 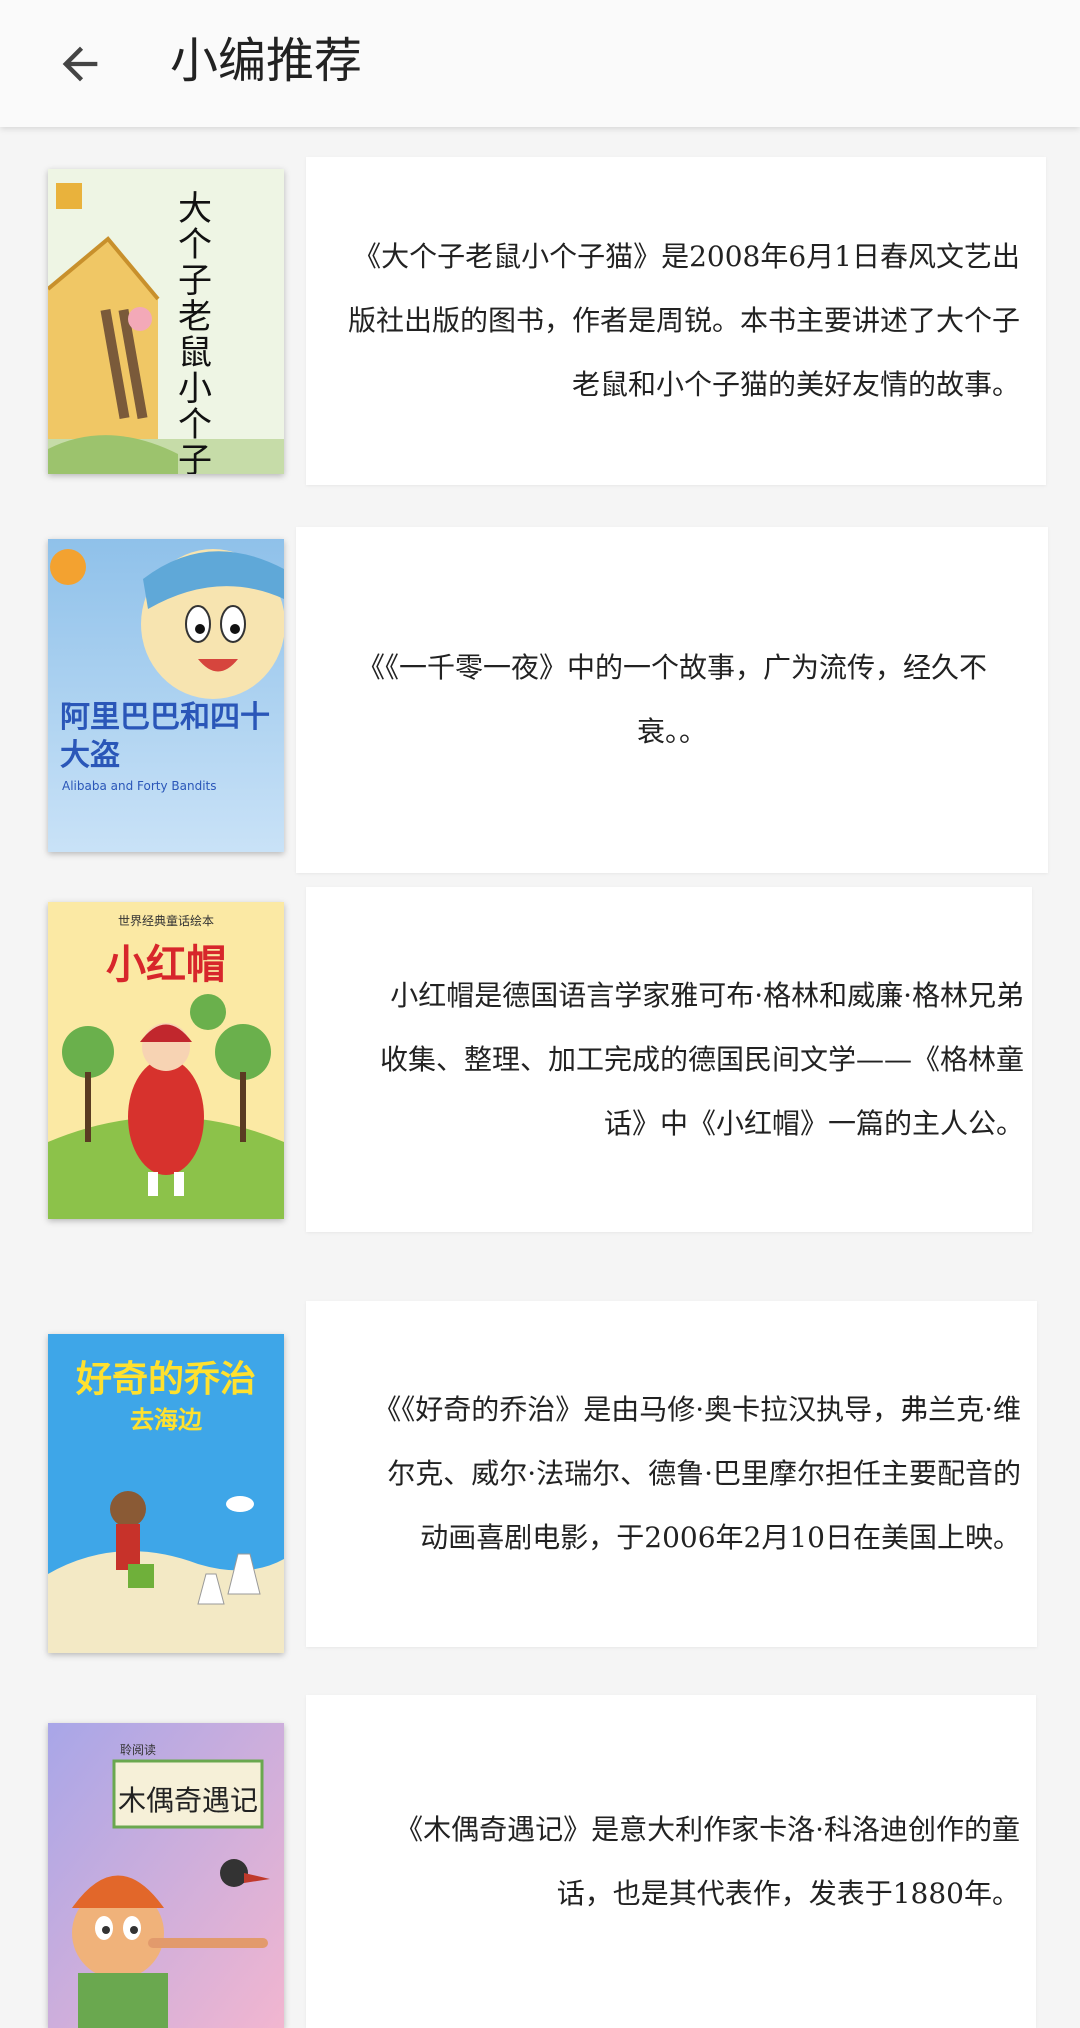 I want to click on book-cover: 好奇的乔治 去海边, so click(x=166, y=1493).